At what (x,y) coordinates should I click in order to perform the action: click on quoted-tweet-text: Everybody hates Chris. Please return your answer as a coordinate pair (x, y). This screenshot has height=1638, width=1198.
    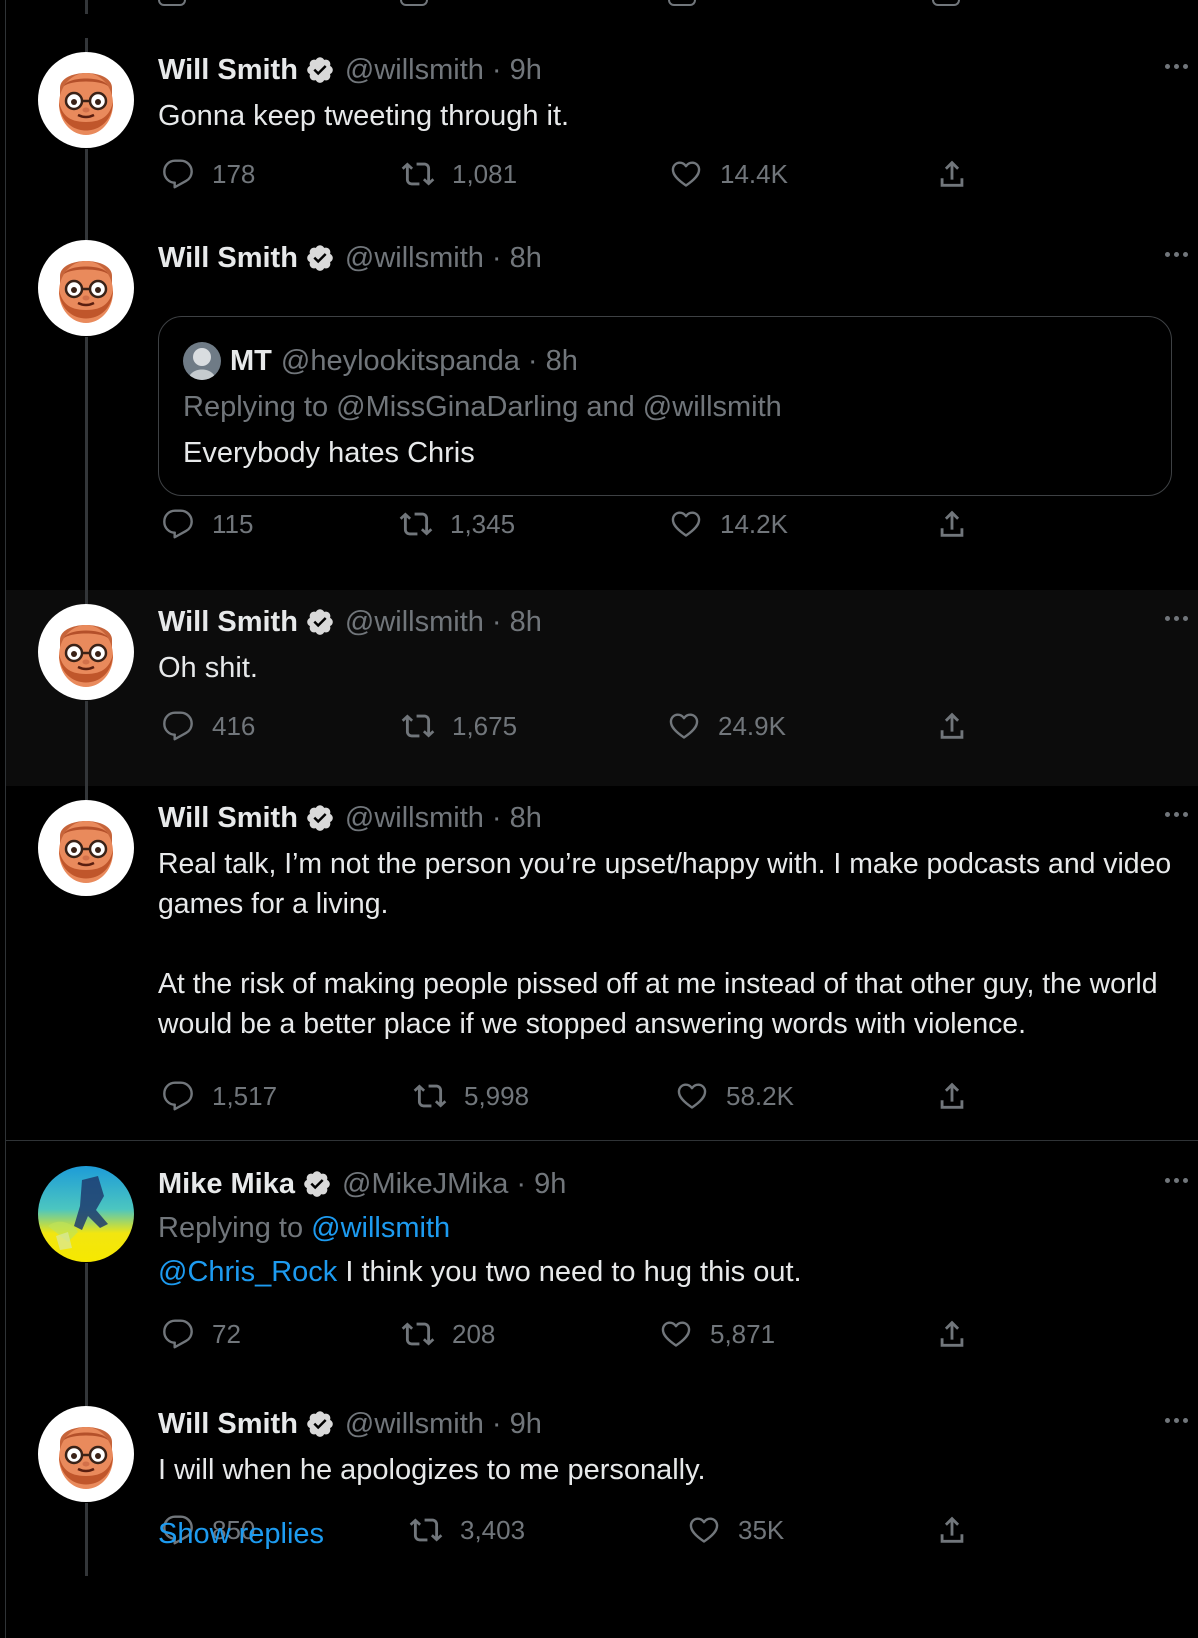
    Looking at the image, I should click on (329, 453).